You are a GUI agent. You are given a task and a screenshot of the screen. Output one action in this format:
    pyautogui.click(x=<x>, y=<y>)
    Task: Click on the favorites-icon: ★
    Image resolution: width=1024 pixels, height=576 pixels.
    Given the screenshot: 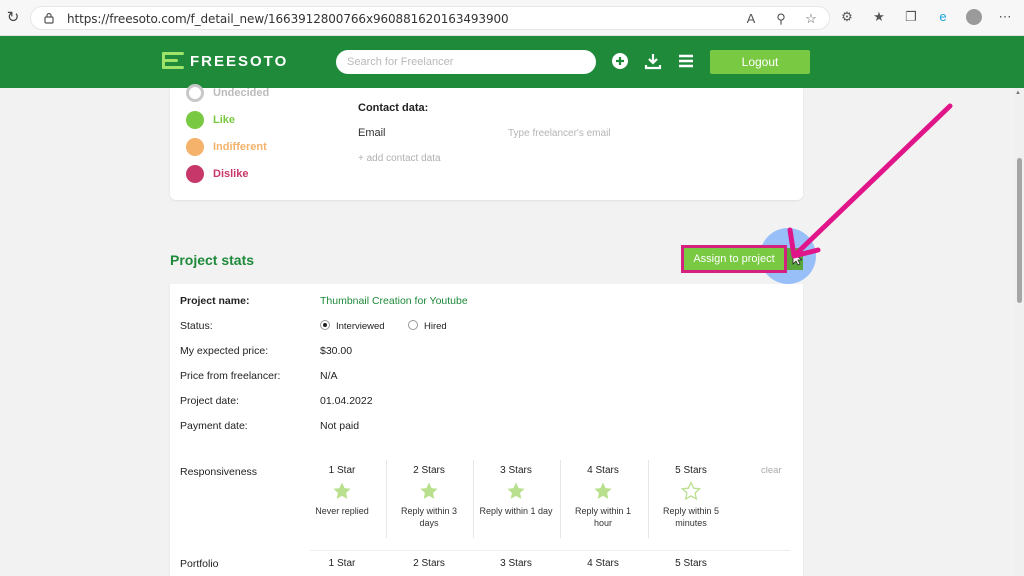 What is the action you would take?
    pyautogui.click(x=879, y=17)
    